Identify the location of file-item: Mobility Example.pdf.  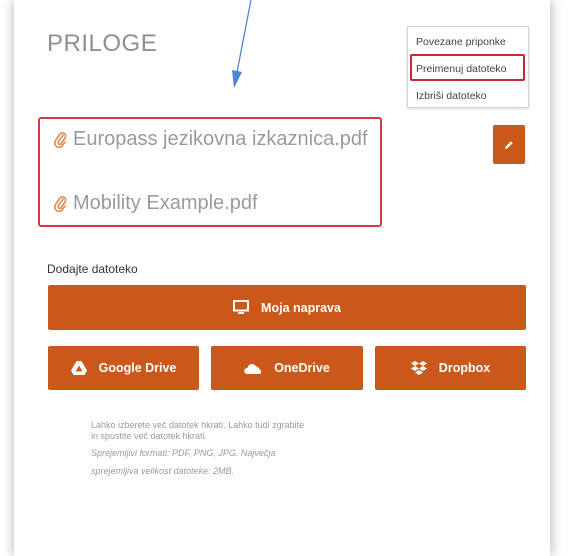
(155, 203).